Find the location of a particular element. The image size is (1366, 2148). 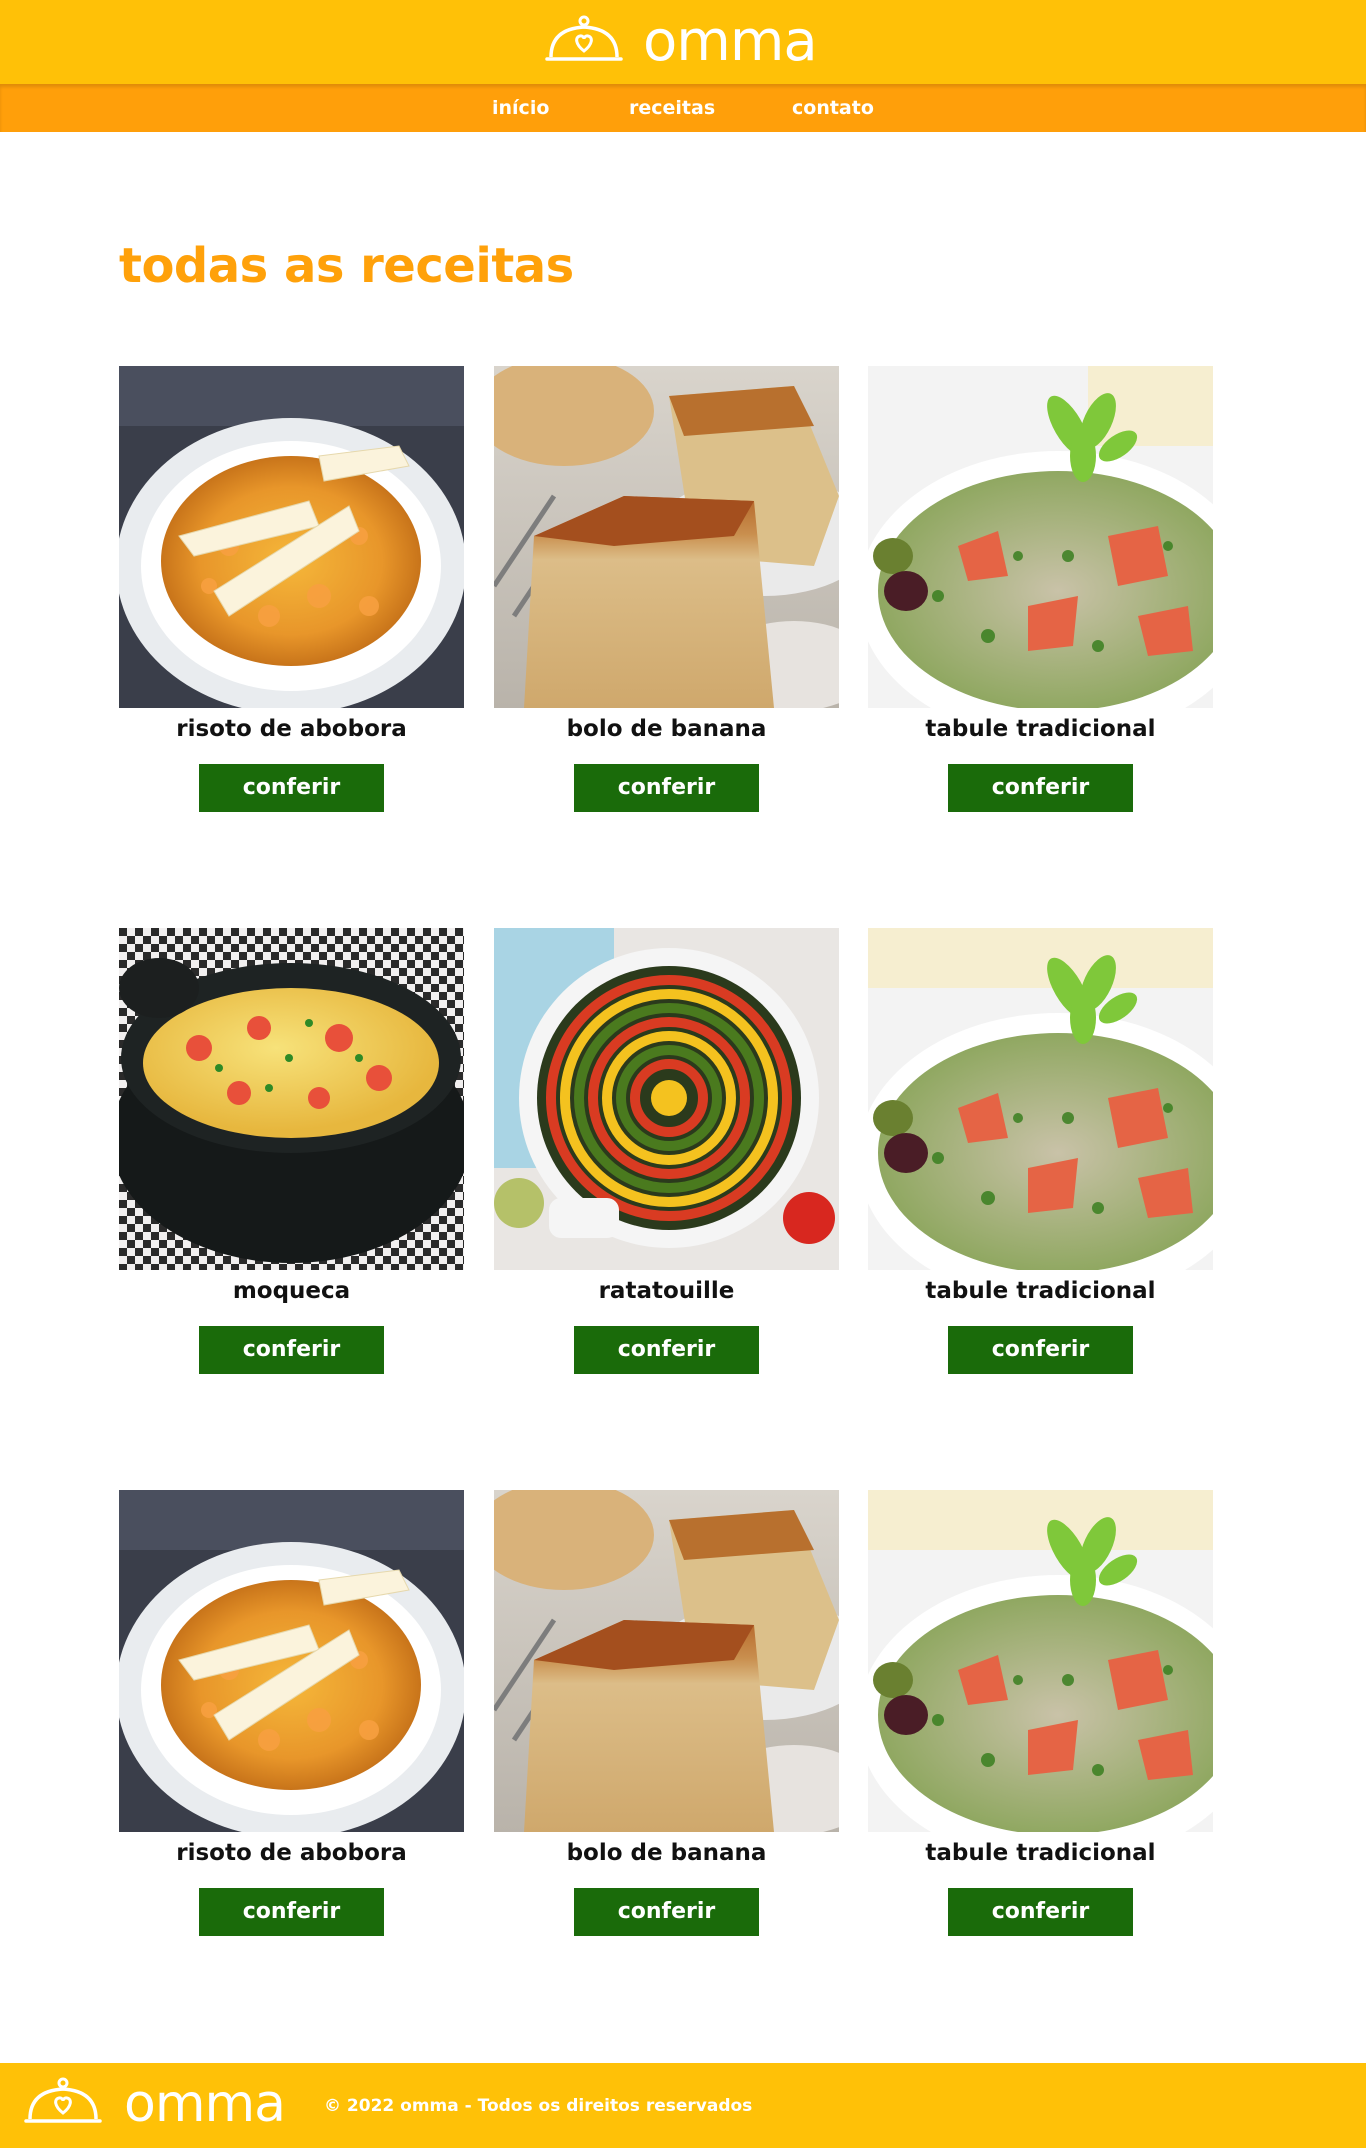

moqueca-photo is located at coordinates (291, 1099).